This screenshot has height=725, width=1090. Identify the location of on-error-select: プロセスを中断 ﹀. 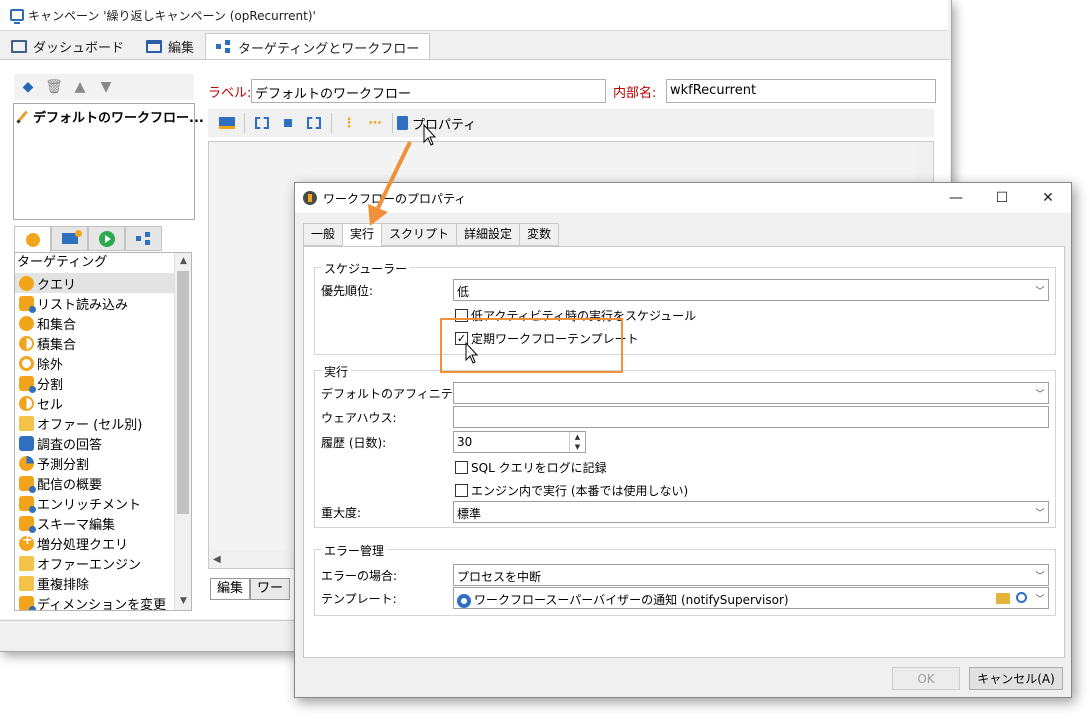
(751, 575).